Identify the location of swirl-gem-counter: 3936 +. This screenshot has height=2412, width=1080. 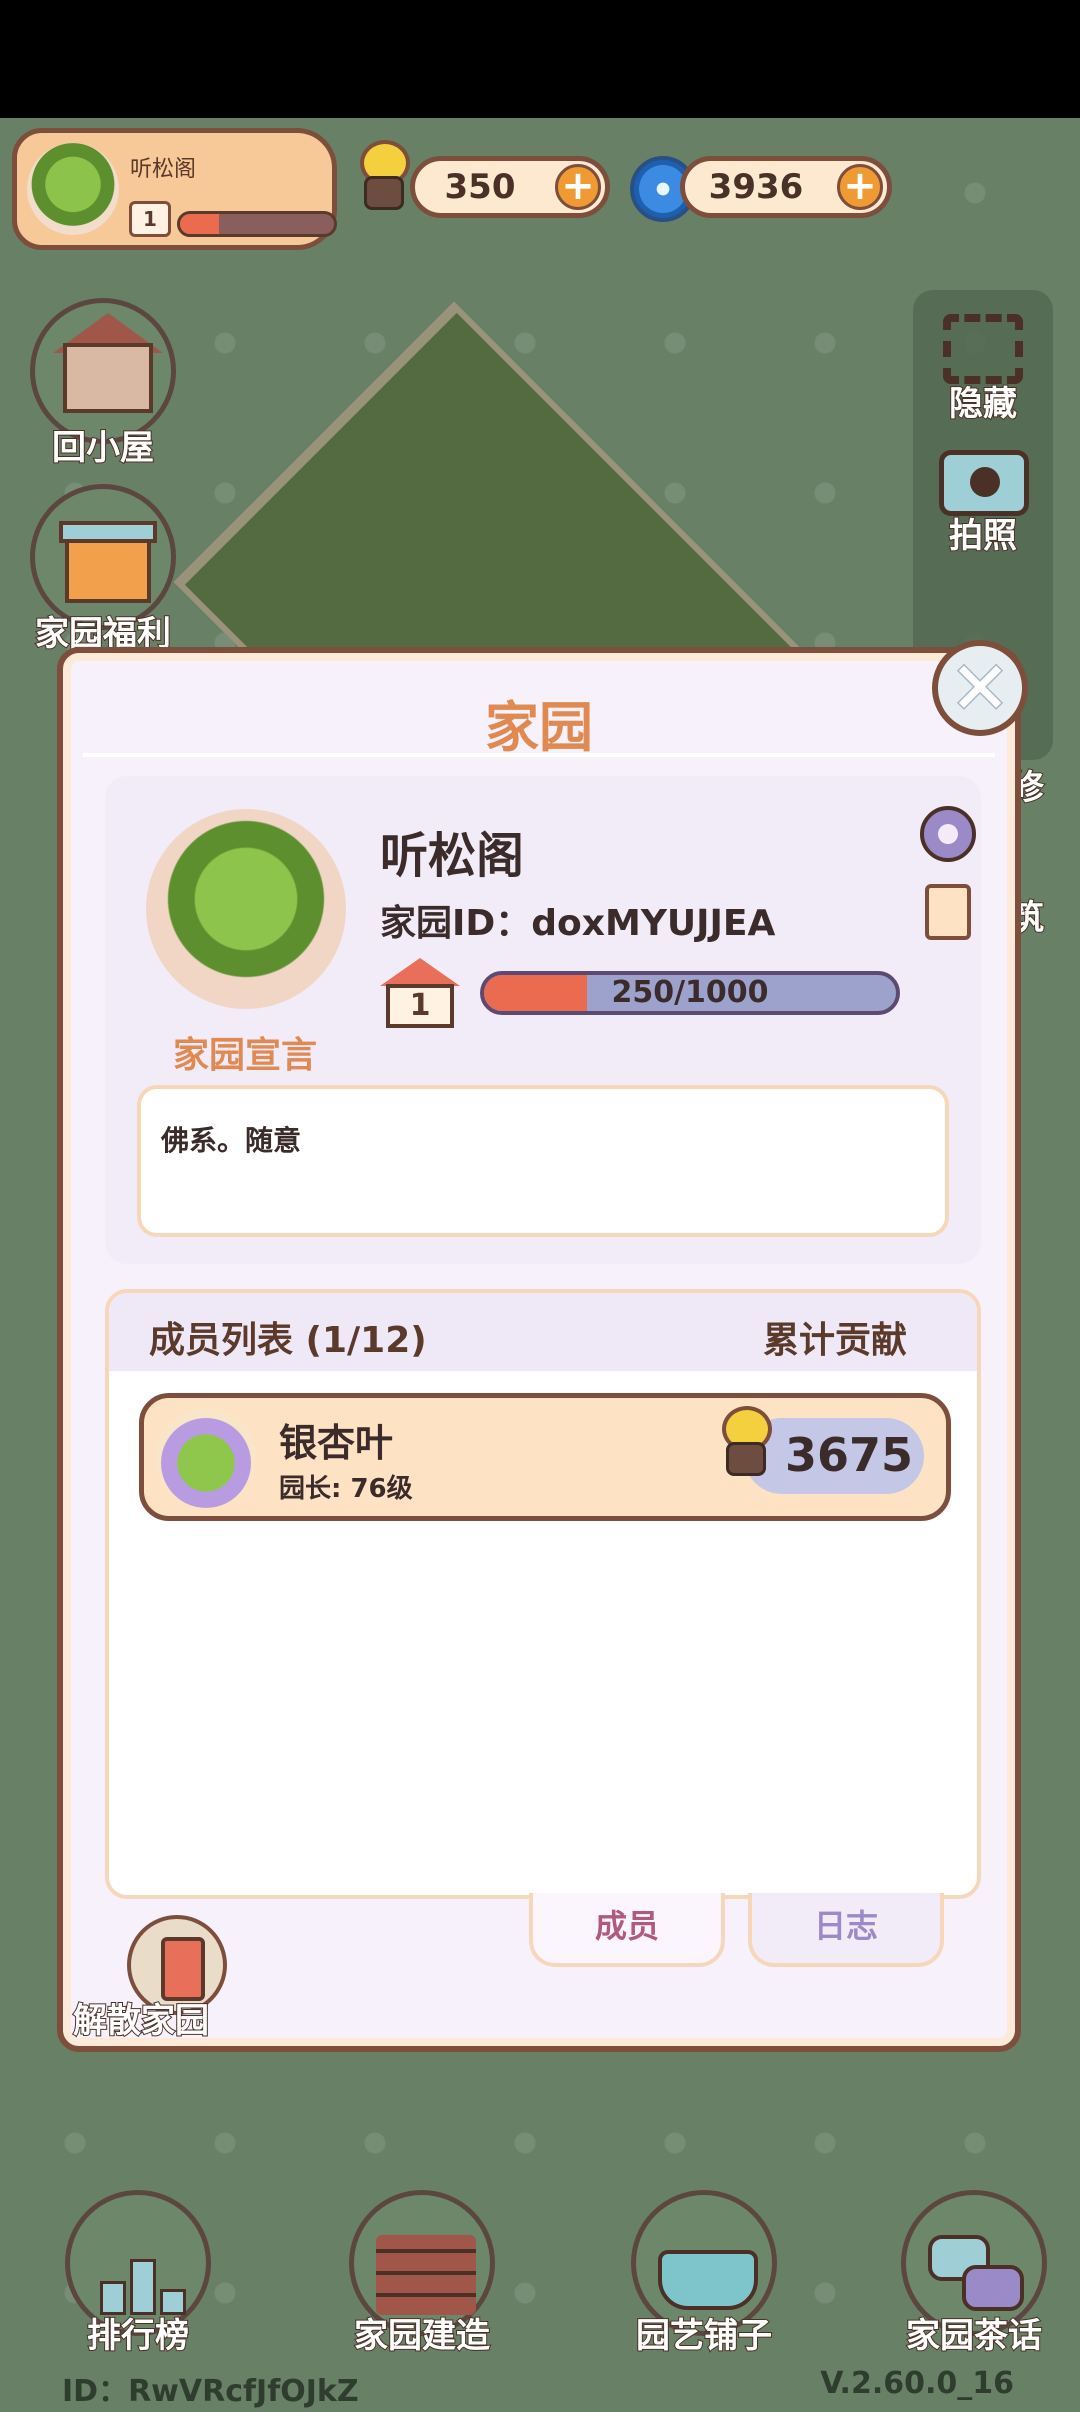
(786, 187).